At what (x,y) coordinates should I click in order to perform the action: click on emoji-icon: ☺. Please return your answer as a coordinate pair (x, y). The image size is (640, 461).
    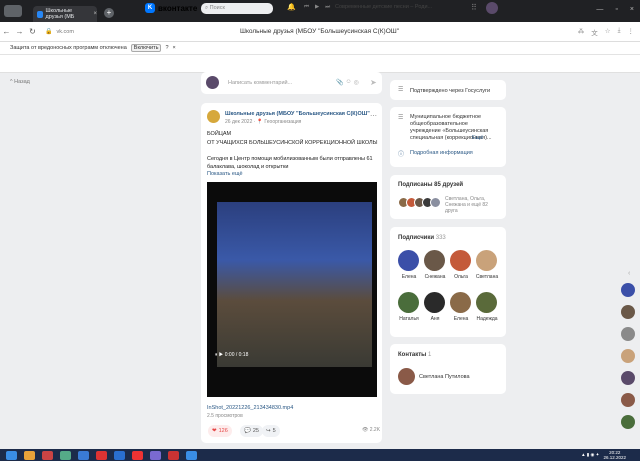
    Looking at the image, I should click on (348, 82).